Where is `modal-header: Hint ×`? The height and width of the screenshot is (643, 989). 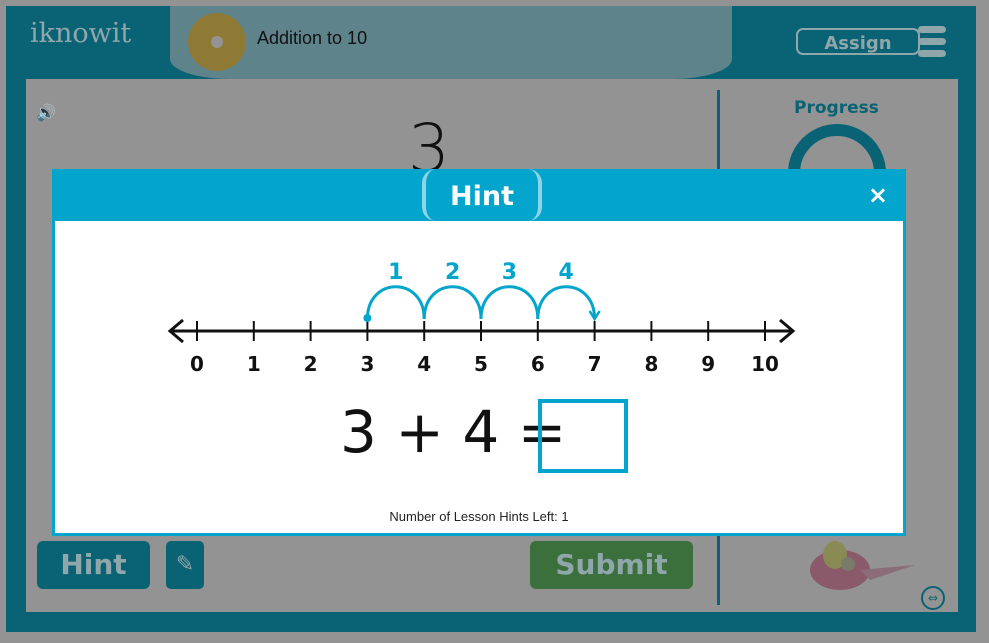 modal-header: Hint × is located at coordinates (479, 195).